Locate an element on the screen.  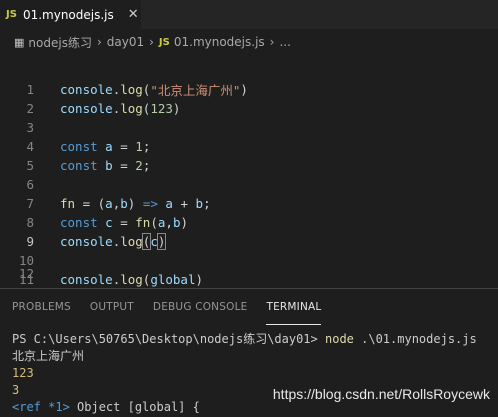
tab-file: JS 01.mynodejs.js ✕ is located at coordinates (70, 14).